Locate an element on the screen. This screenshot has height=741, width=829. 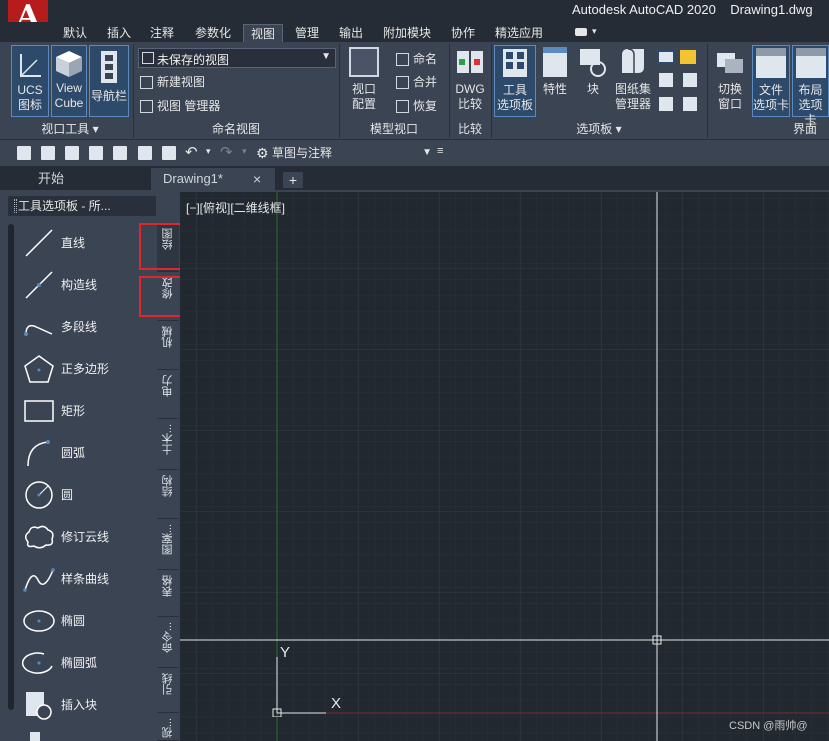
viewport-controls: [−][俯视][二维线框] is located at coordinates (235, 207).